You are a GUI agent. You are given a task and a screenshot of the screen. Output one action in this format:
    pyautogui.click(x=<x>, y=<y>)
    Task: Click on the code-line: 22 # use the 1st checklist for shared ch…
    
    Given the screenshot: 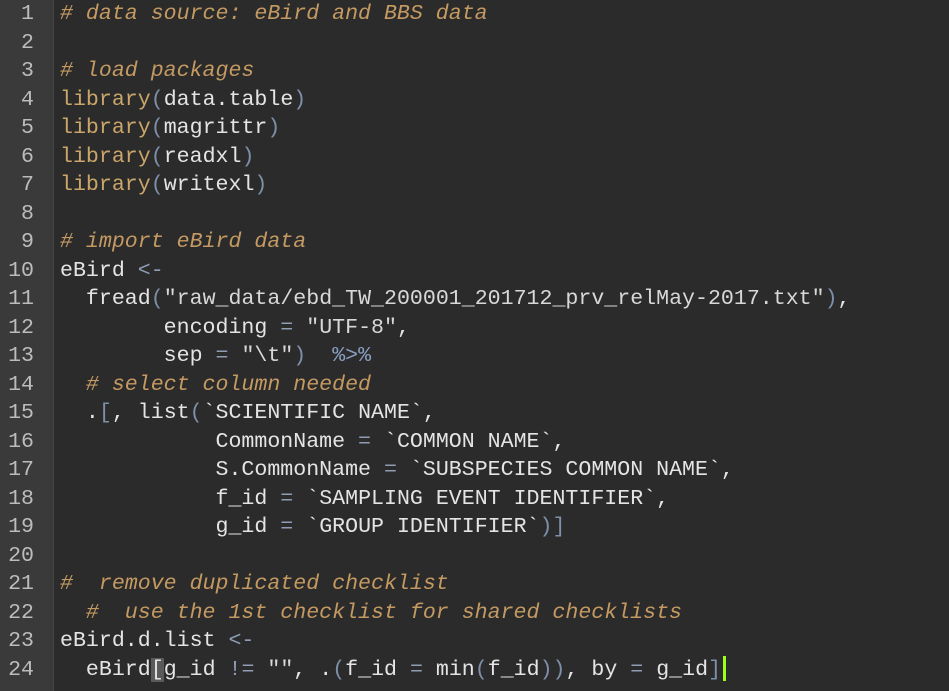 What is the action you would take?
    pyautogui.click(x=474, y=613)
    